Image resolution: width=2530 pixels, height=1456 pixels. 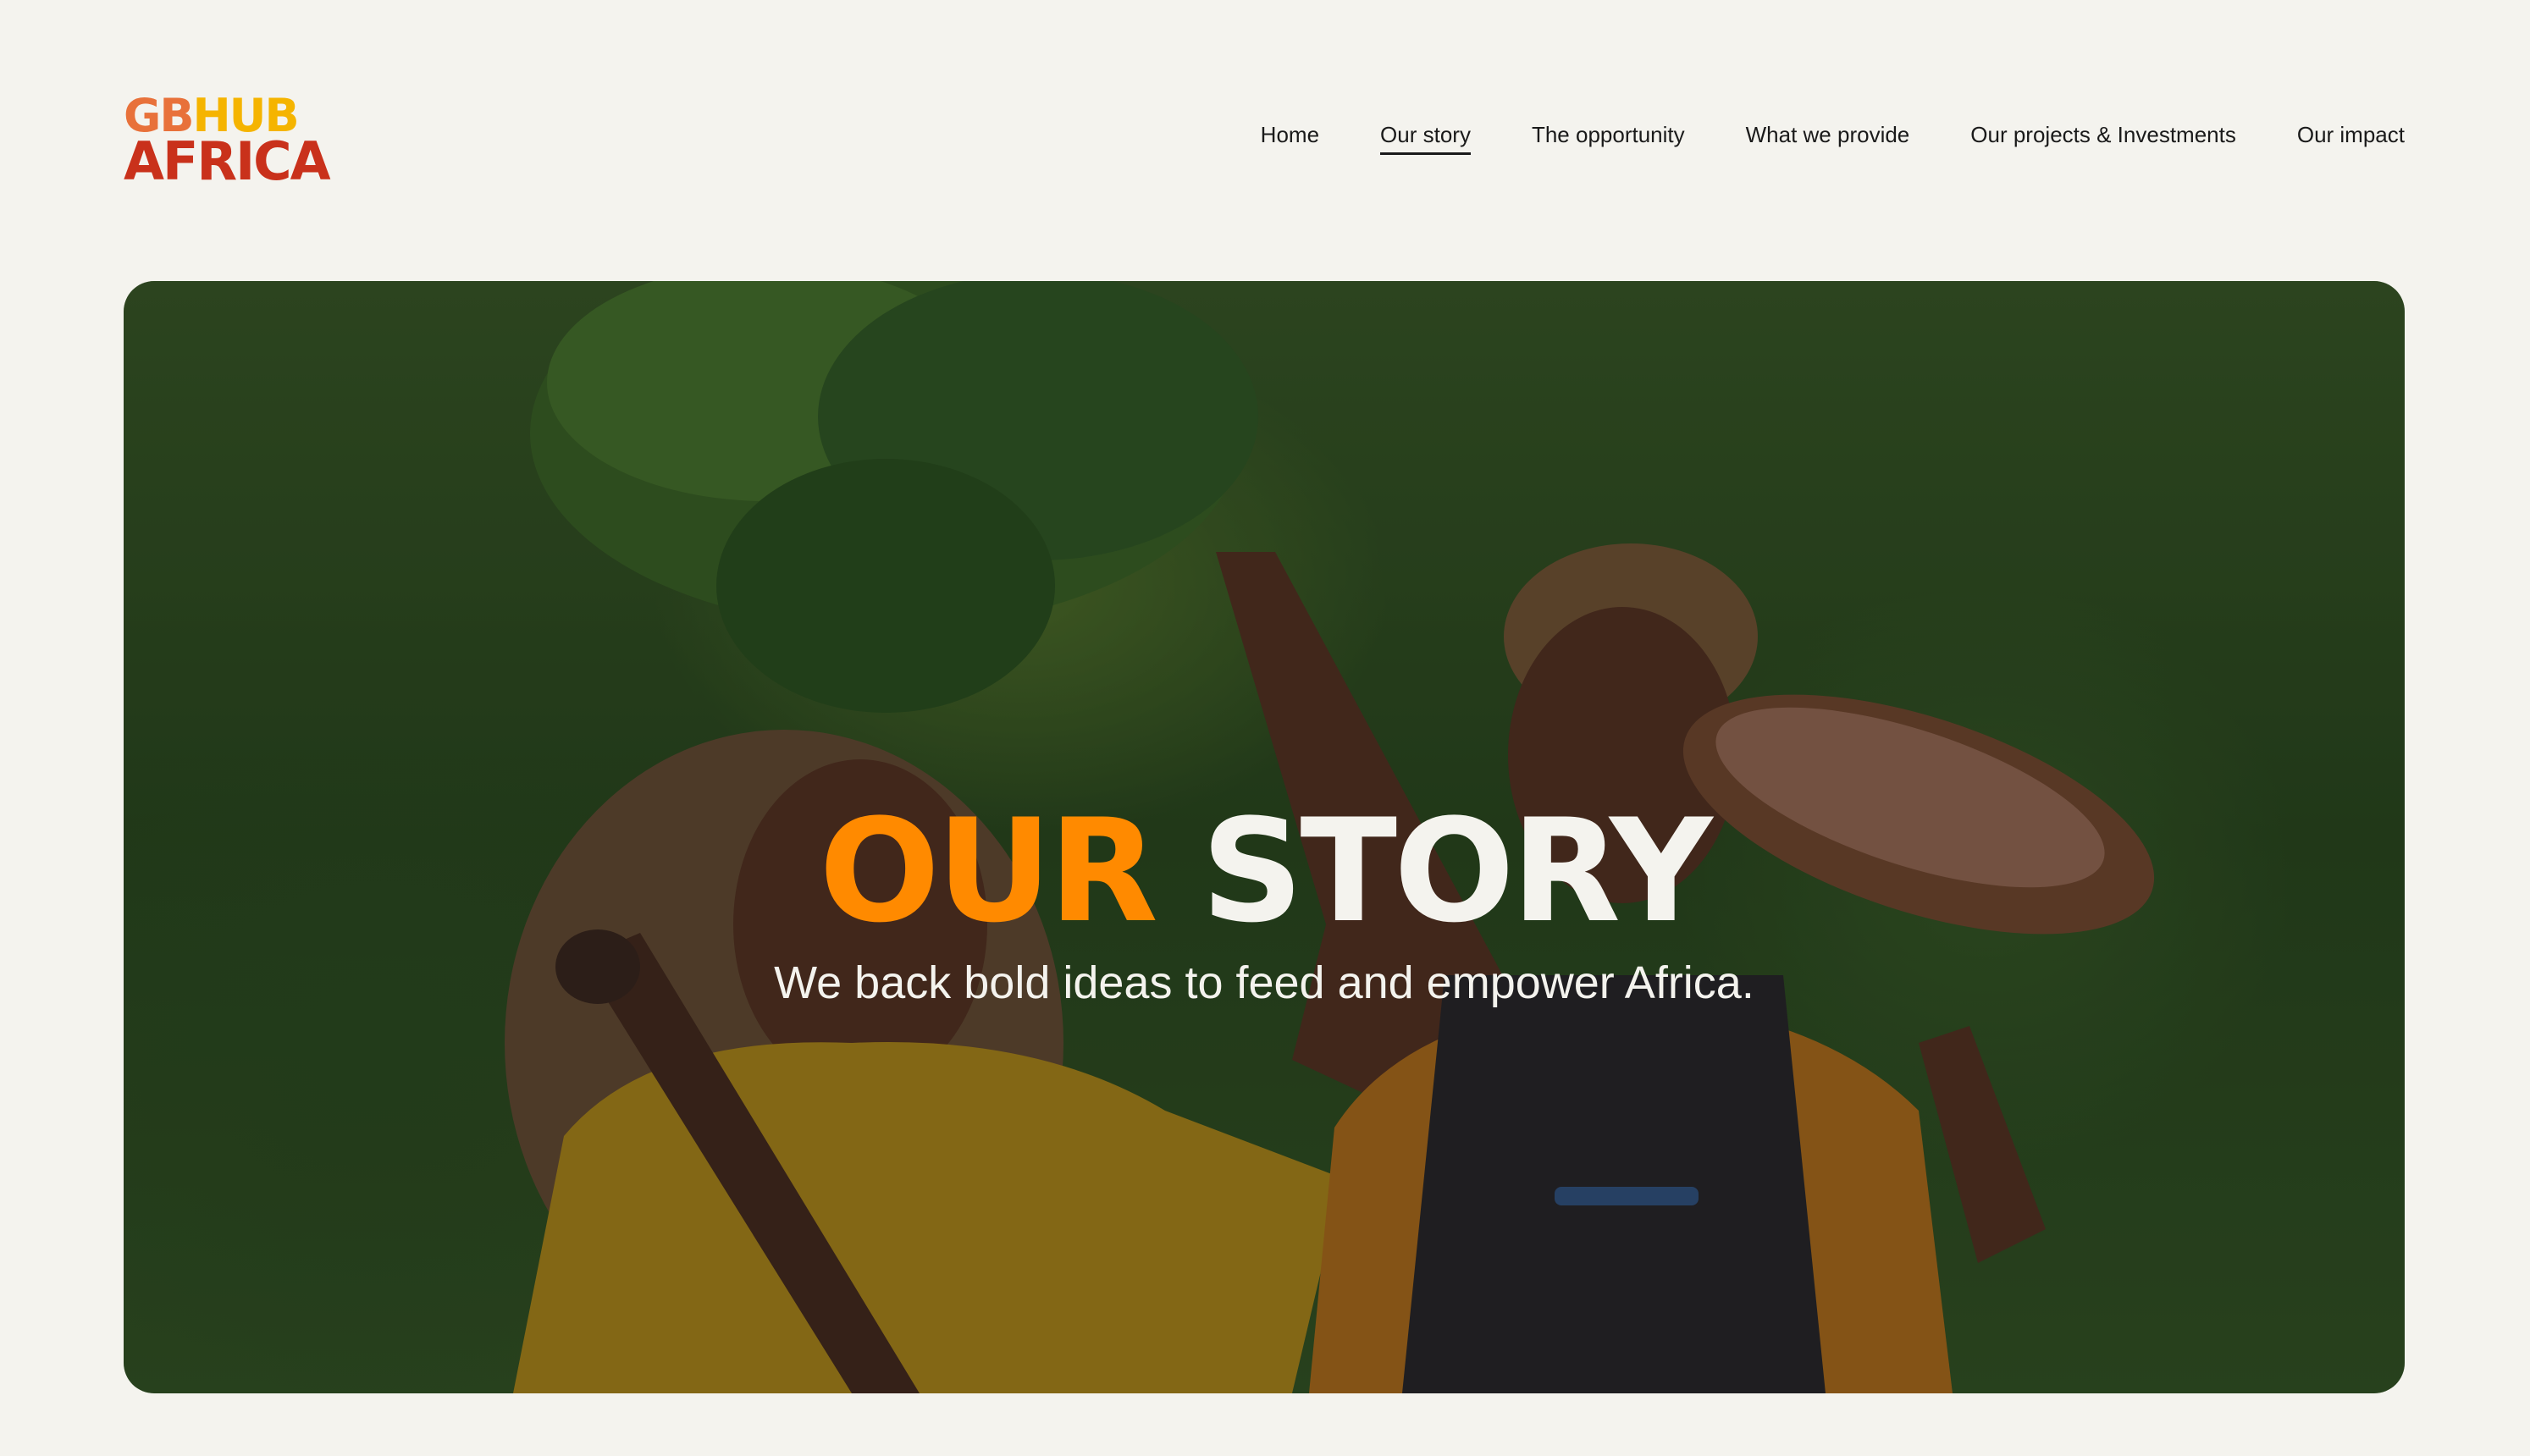 I want to click on nav-item-the-opportunity: The opportunity, so click(x=1609, y=138).